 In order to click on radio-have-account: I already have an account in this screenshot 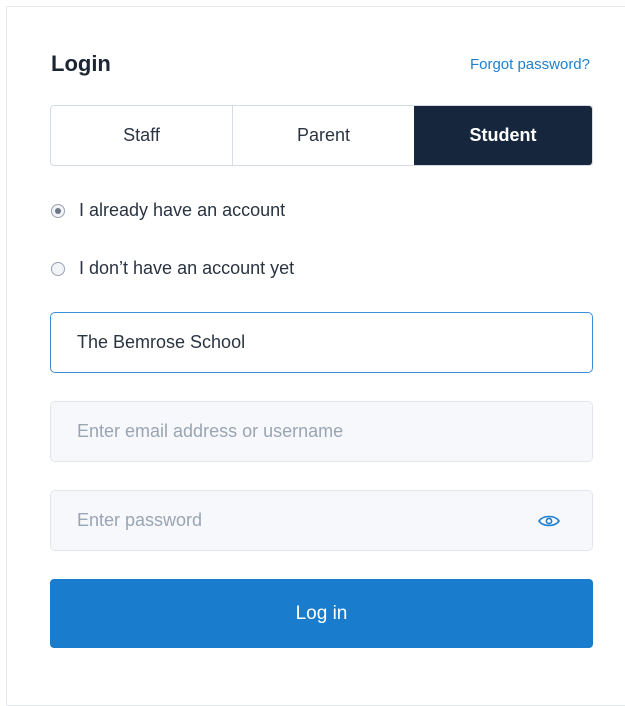, I will do `click(168, 210)`.